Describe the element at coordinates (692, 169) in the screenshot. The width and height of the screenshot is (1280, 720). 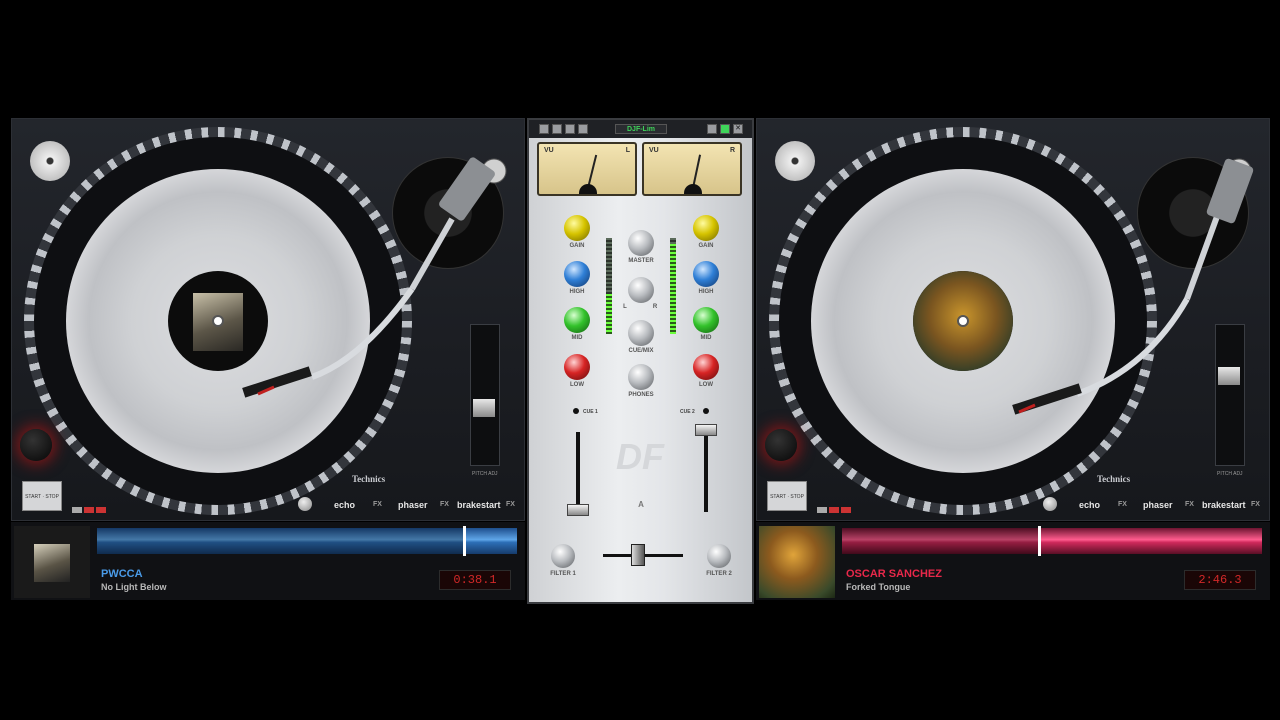
I see `vu-meter-right: VU R` at that location.